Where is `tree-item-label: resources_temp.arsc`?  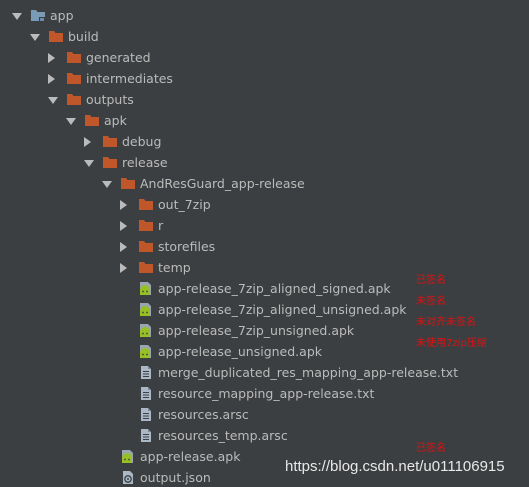 tree-item-label: resources_temp.arsc is located at coordinates (223, 435).